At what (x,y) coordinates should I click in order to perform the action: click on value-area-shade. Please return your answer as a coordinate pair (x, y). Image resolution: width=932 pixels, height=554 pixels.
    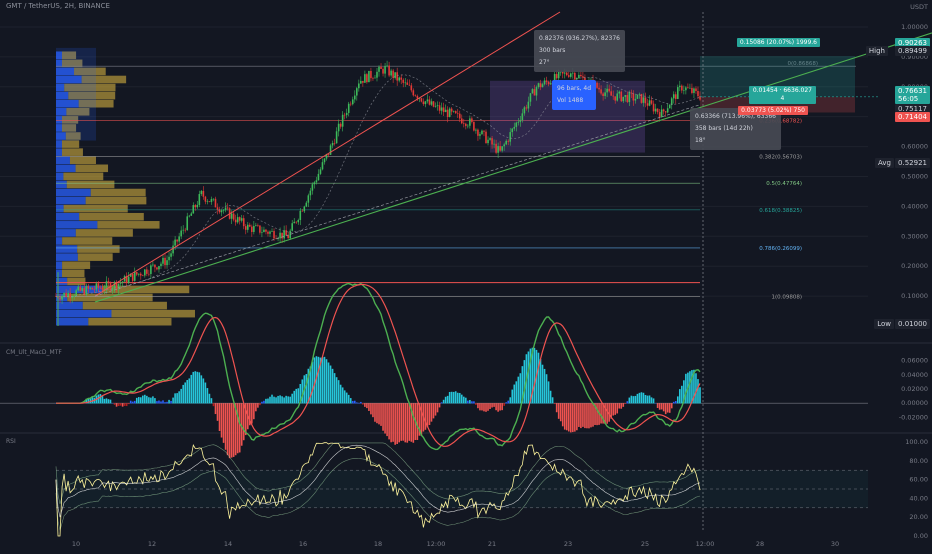
    Looking at the image, I should click on (76, 94).